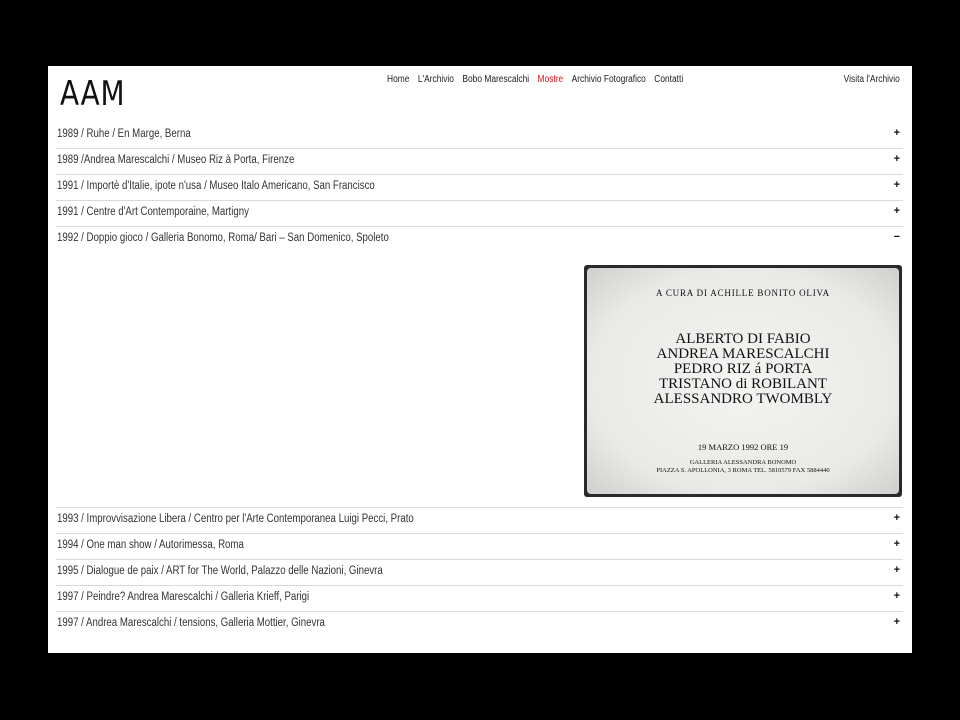  Describe the element at coordinates (668, 79) in the screenshot. I see `nav-contatti: Contatti` at that location.